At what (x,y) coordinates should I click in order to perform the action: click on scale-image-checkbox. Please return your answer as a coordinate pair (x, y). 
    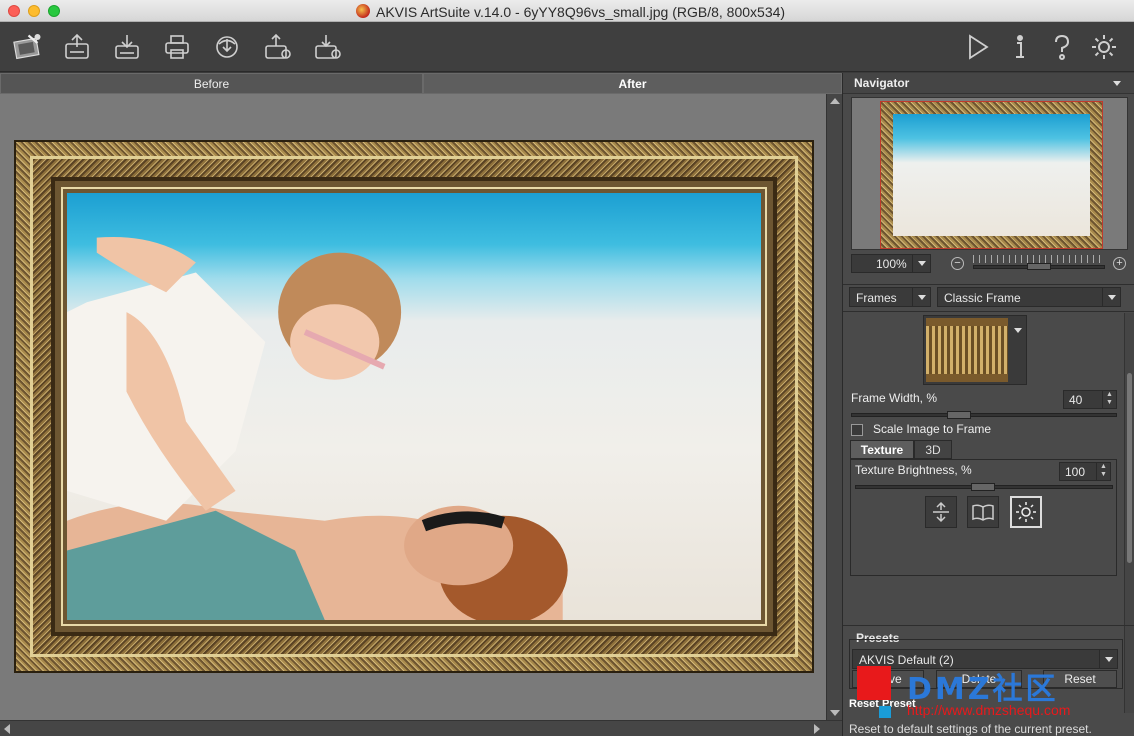
    Looking at the image, I should click on (857, 430).